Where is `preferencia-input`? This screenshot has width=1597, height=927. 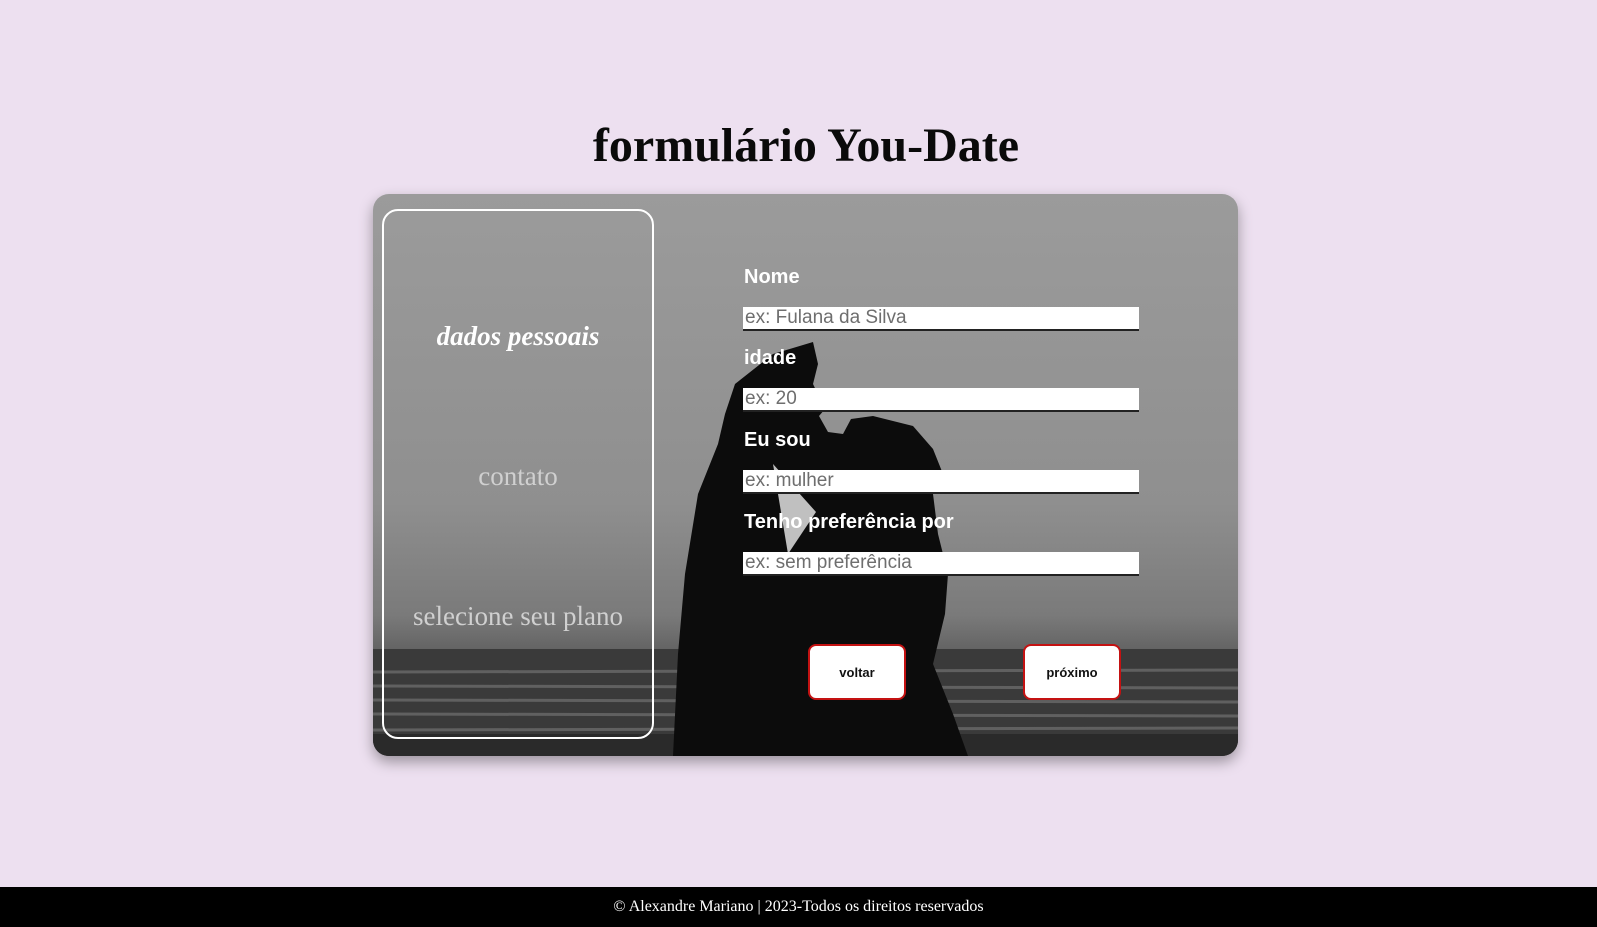 preferencia-input is located at coordinates (941, 564).